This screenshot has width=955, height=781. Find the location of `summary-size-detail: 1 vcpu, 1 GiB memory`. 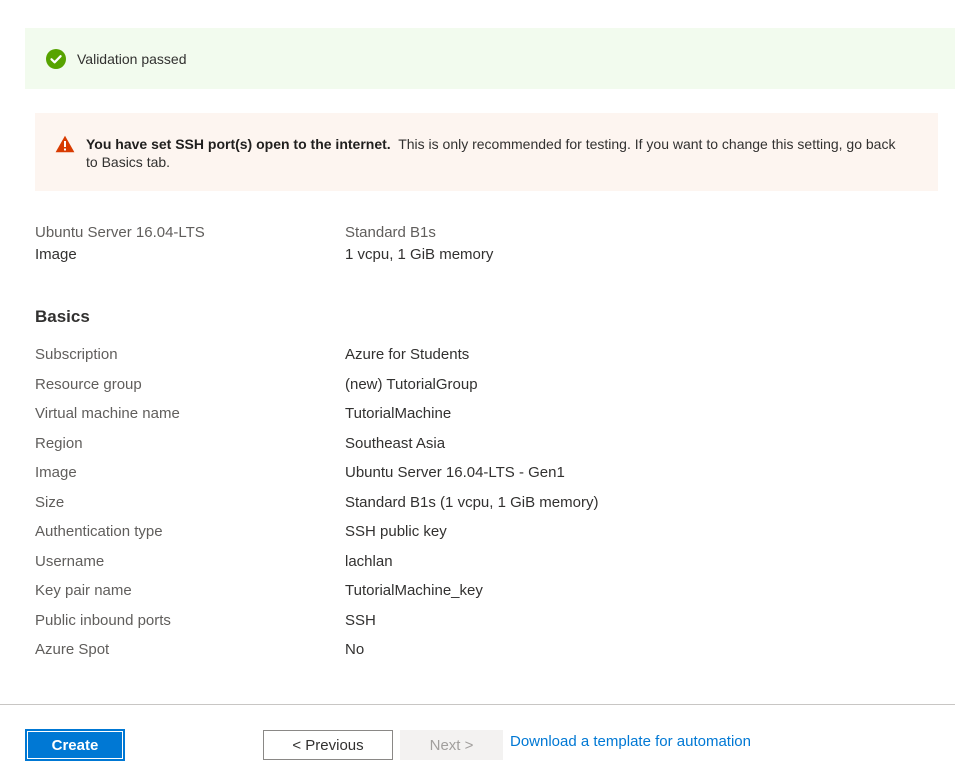

summary-size-detail: 1 vcpu, 1 GiB memory is located at coordinates (419, 254).